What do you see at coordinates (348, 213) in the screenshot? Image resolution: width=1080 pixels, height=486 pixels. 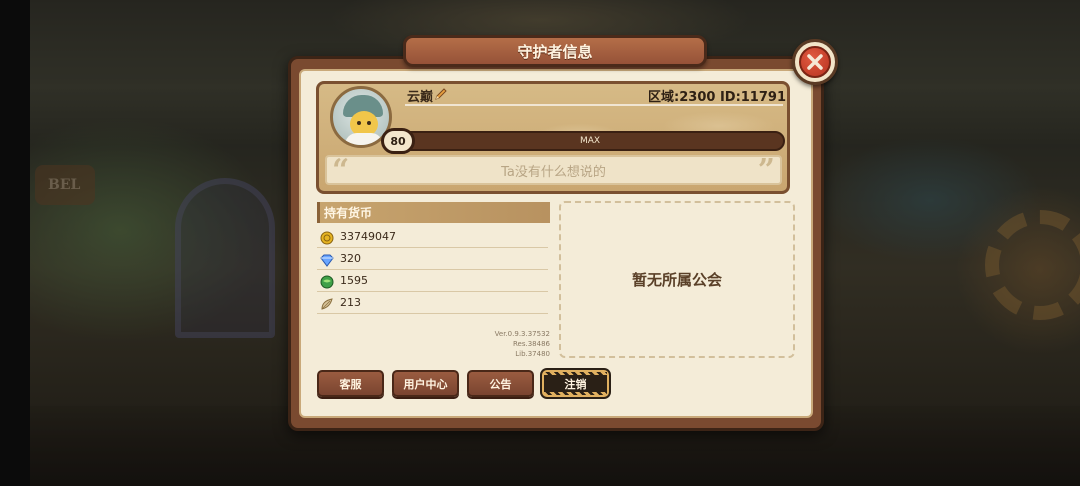 I see `currency-header-label: 持有货币` at bounding box center [348, 213].